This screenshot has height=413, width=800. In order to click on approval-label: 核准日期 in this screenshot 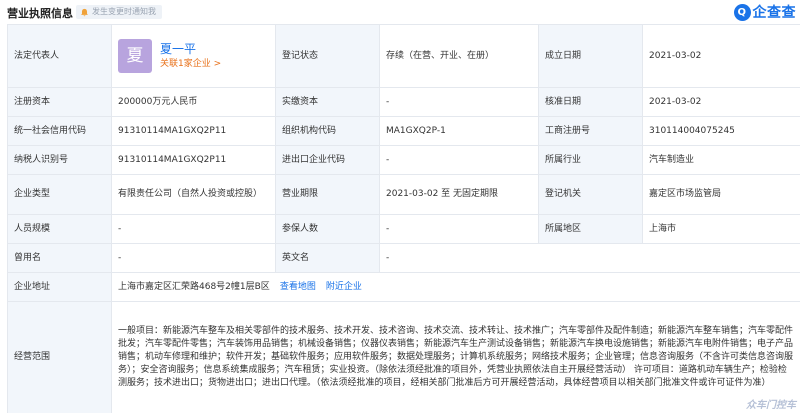, I will do `click(590, 102)`.